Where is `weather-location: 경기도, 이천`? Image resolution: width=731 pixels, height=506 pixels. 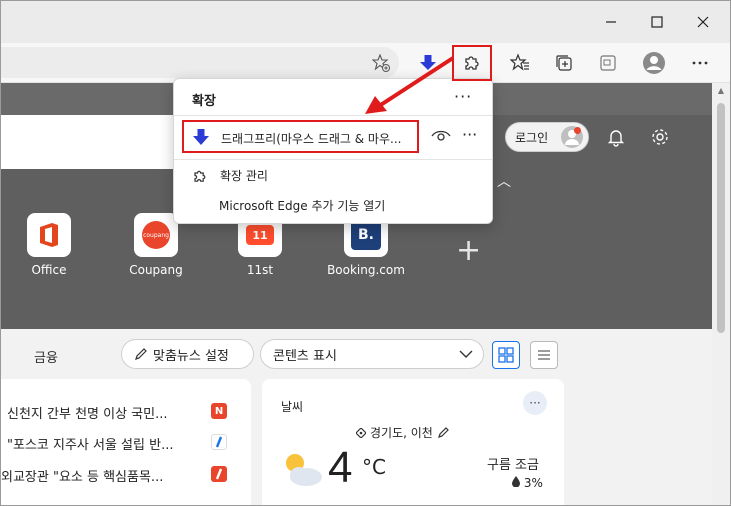
weather-location: 경기도, 이천 is located at coordinates (402, 432).